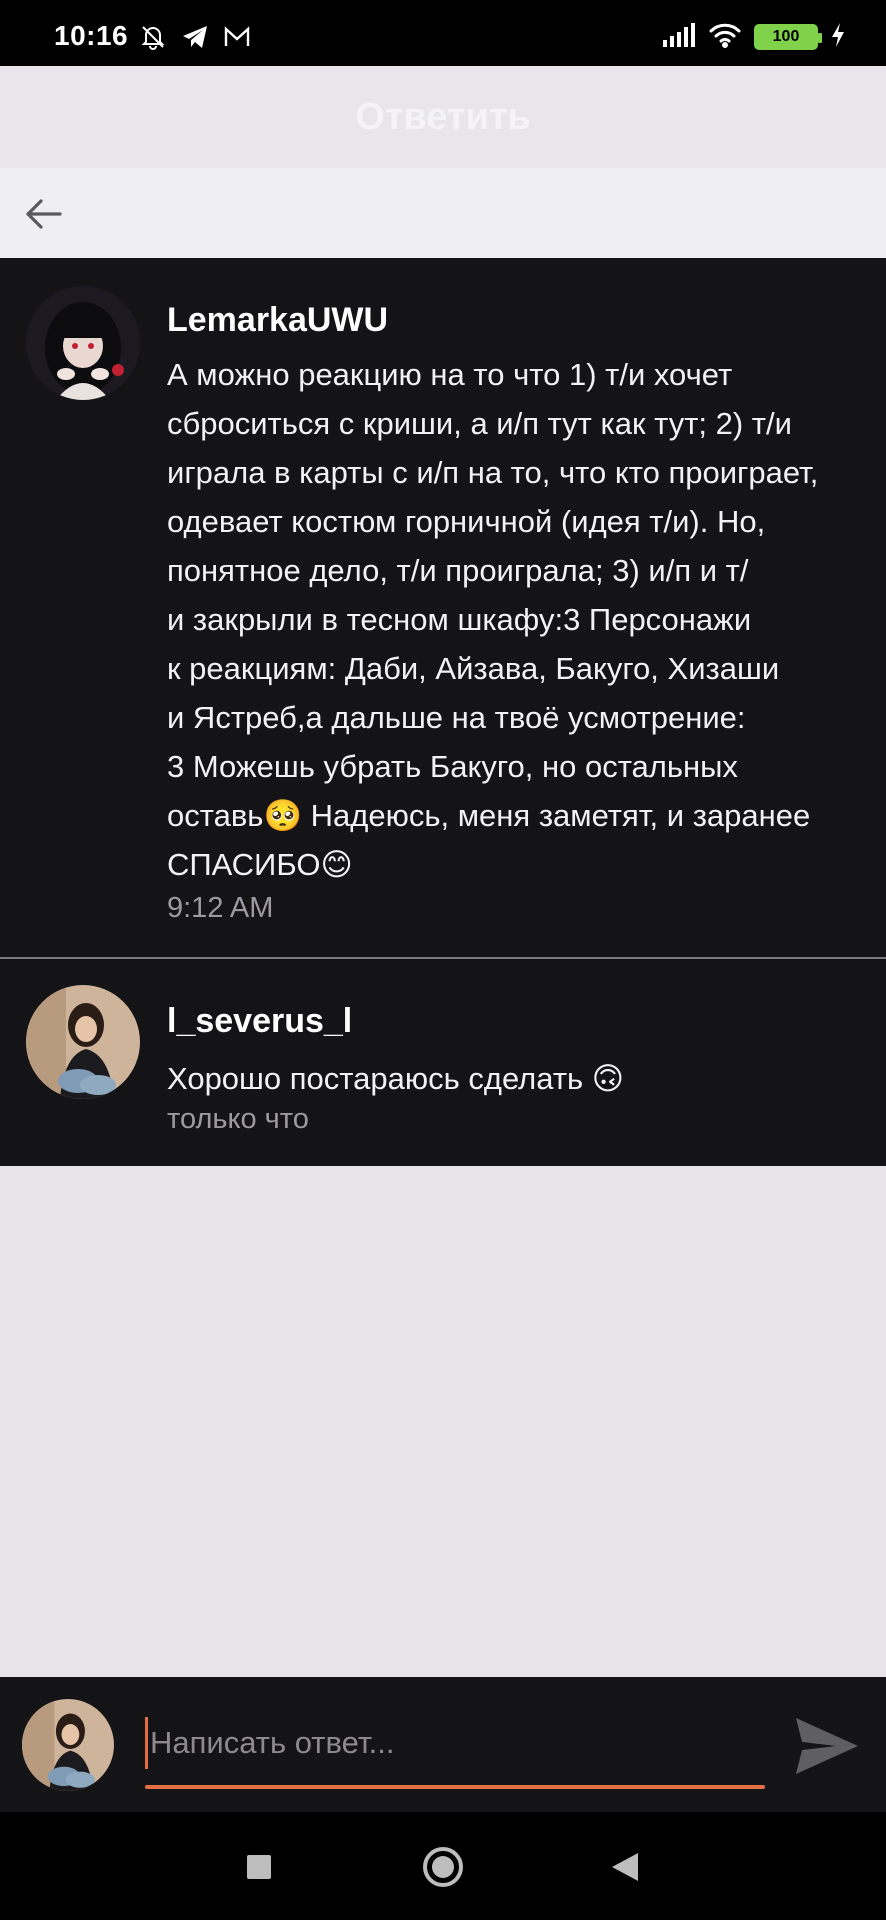  I want to click on back-icon, so click(625, 1867).